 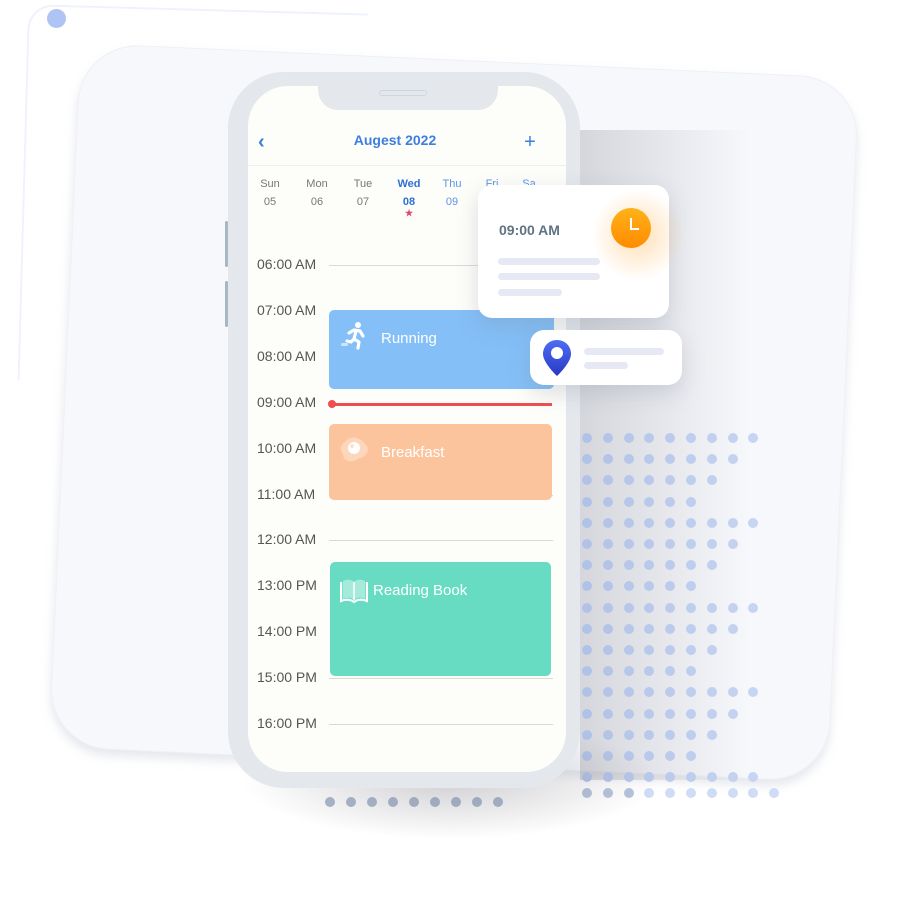 What do you see at coordinates (409, 338) in the screenshot?
I see `event-title: Running` at bounding box center [409, 338].